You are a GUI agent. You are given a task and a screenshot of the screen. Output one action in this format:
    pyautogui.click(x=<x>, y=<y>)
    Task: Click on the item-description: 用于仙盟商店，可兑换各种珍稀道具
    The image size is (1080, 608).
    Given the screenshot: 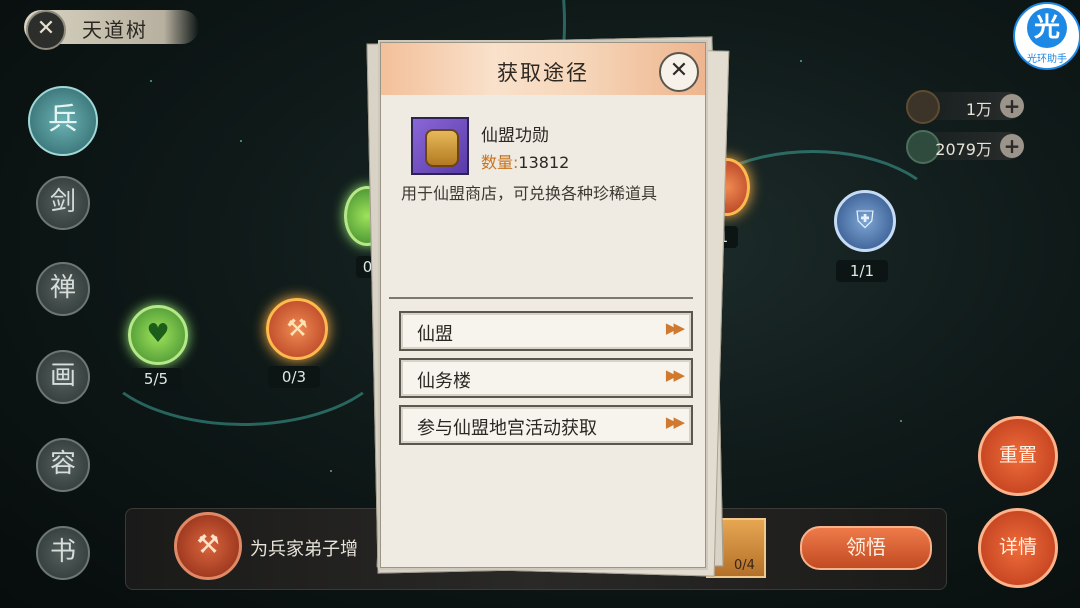 What is the action you would take?
    pyautogui.click(x=529, y=193)
    